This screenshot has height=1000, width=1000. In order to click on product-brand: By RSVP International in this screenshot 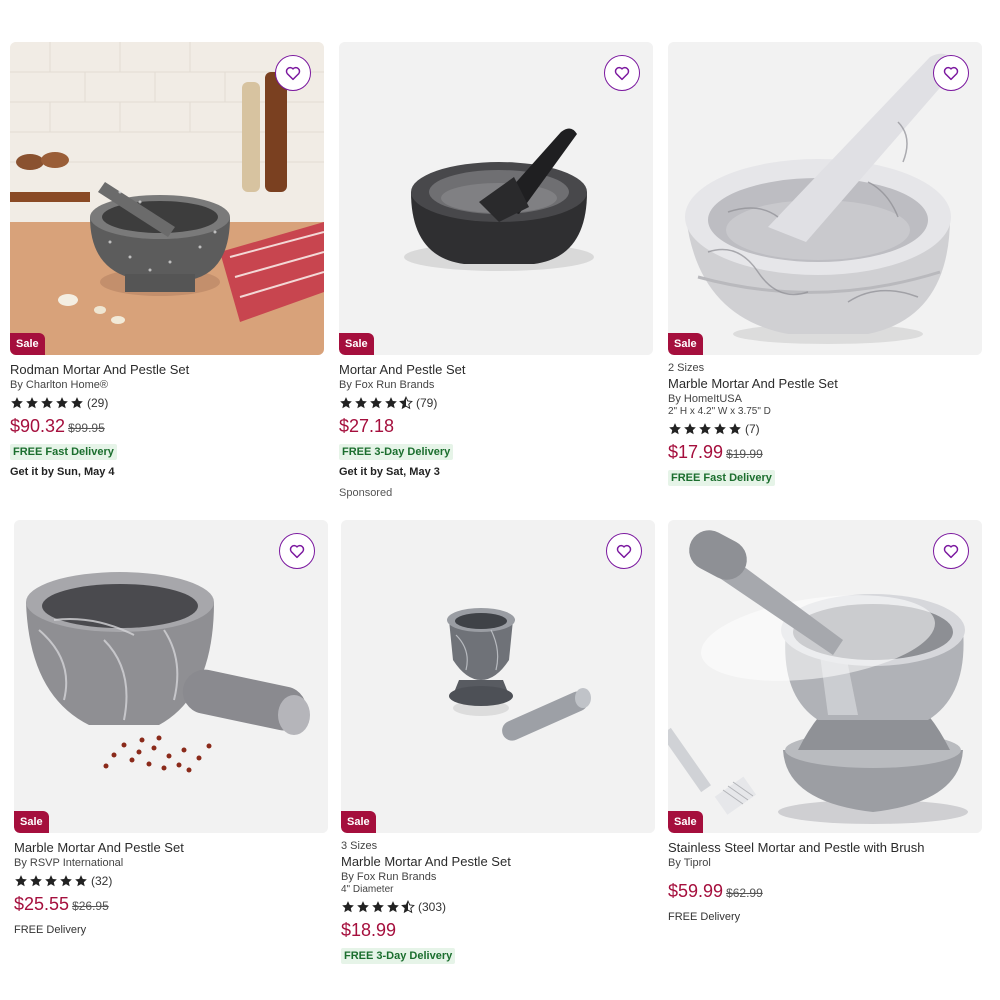, I will do `click(171, 863)`.